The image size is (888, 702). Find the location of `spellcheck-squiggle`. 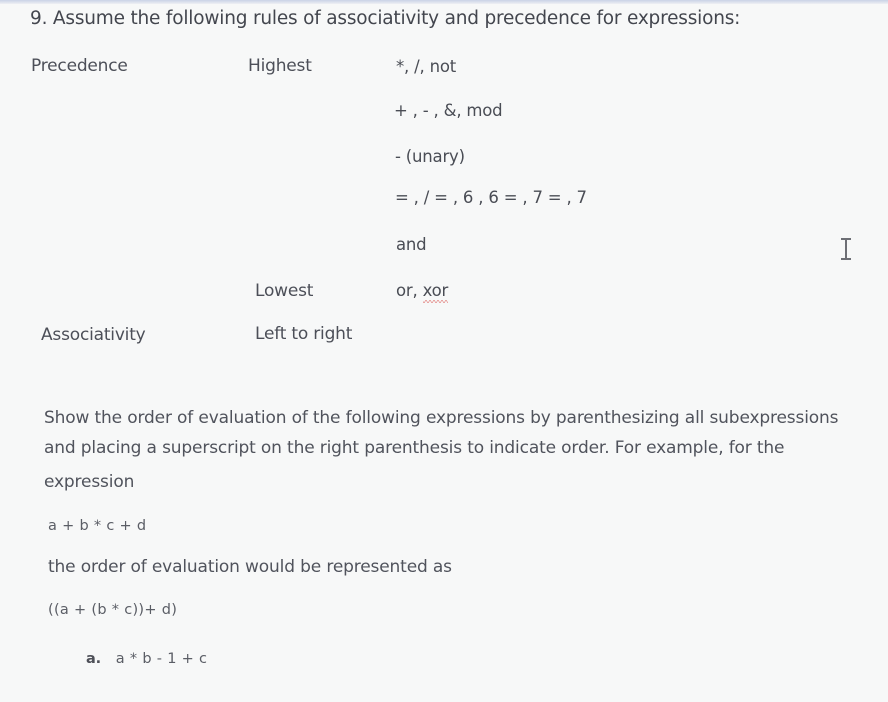

spellcheck-squiggle is located at coordinates (435, 301).